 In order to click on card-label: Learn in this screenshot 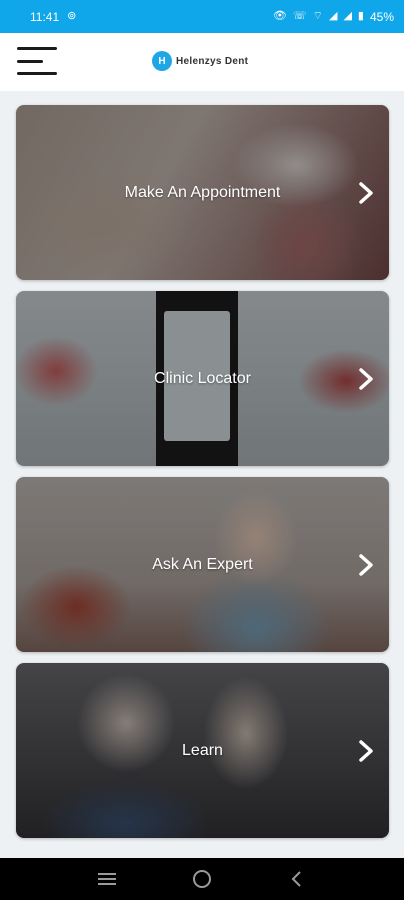, I will do `click(202, 750)`.